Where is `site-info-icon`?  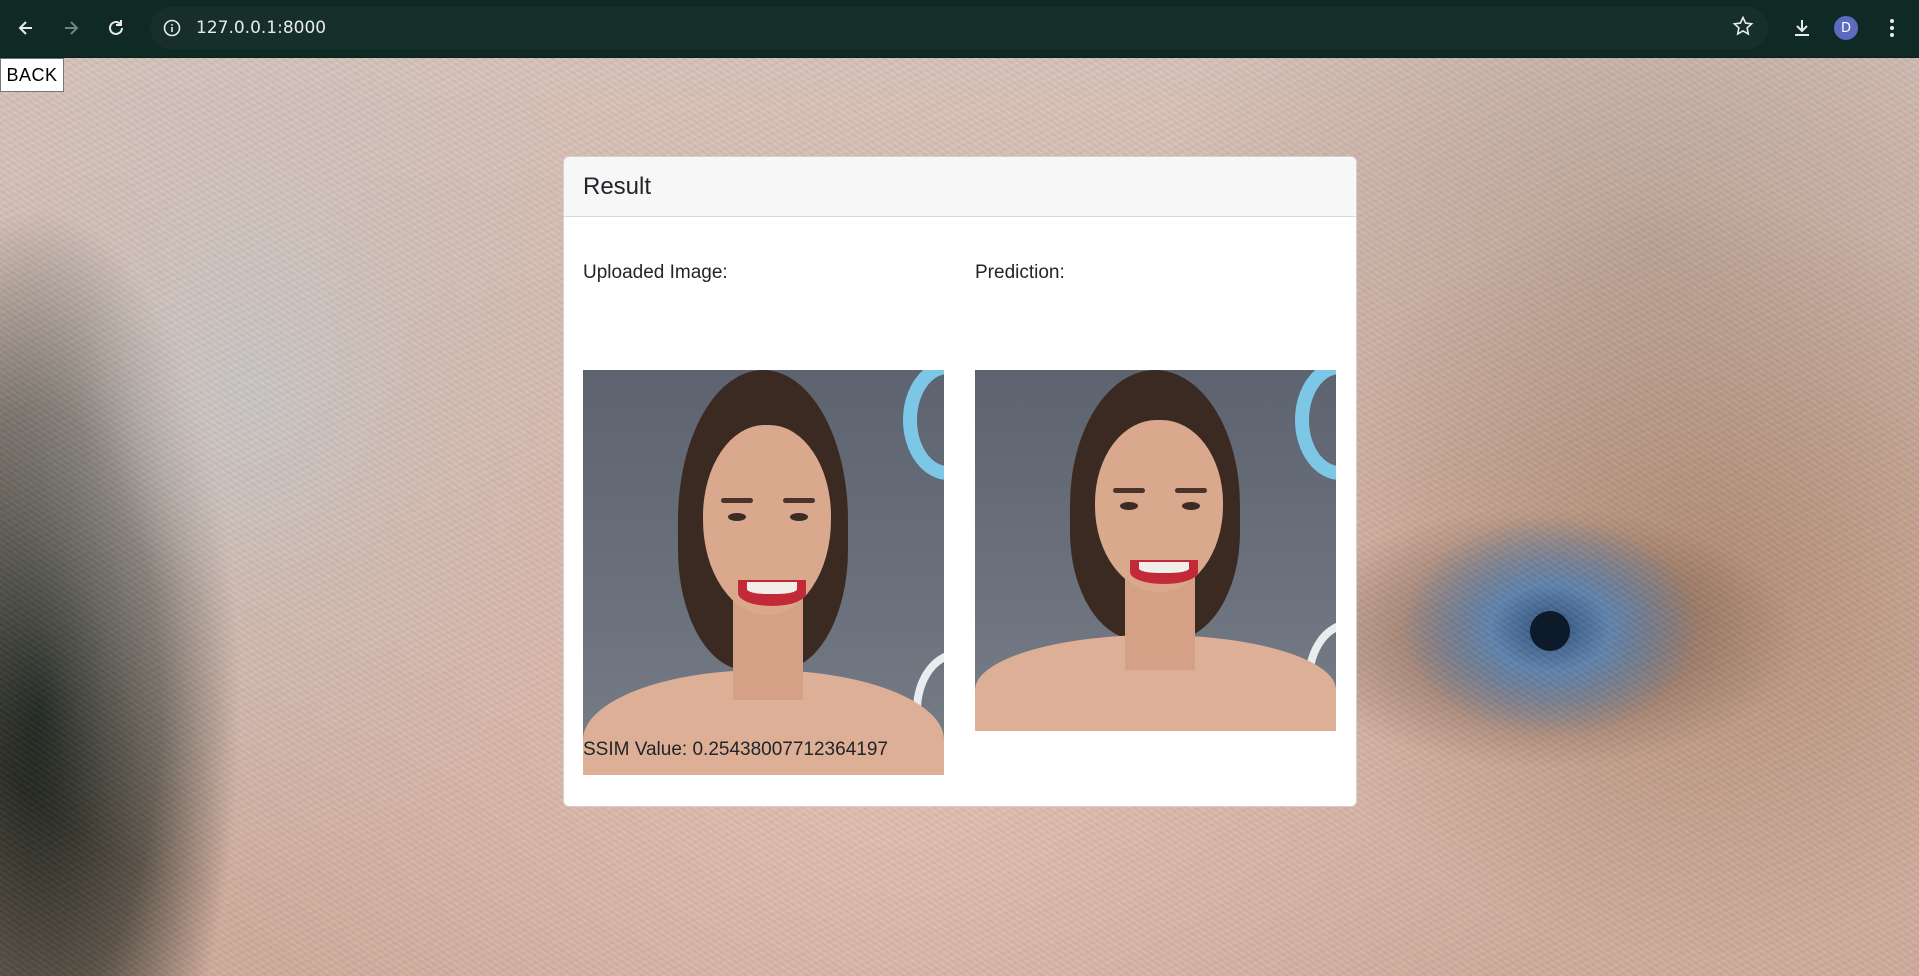 site-info-icon is located at coordinates (172, 28).